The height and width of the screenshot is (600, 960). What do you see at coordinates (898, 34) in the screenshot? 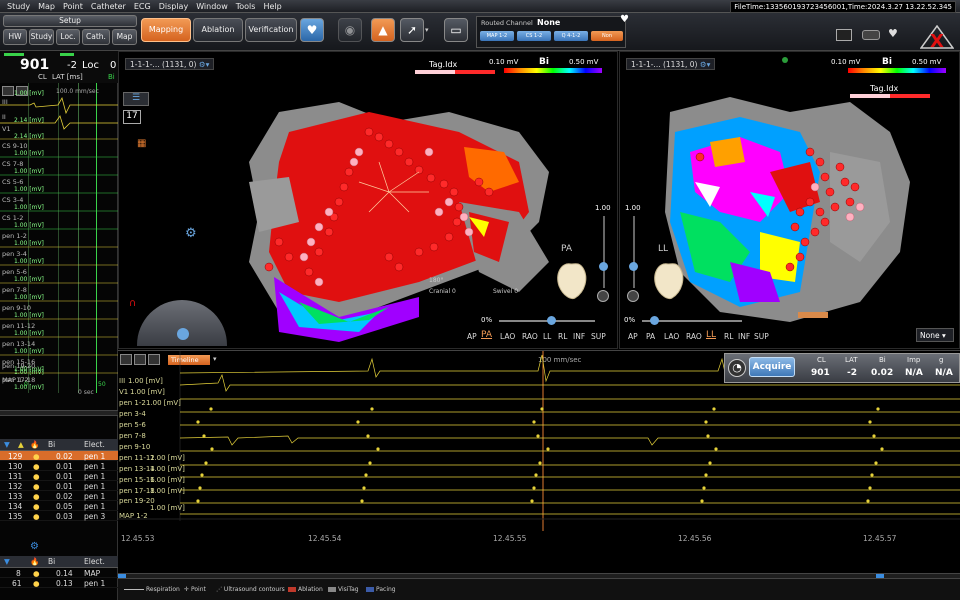
I see `heart-catheter-icon: ♥` at bounding box center [898, 34].